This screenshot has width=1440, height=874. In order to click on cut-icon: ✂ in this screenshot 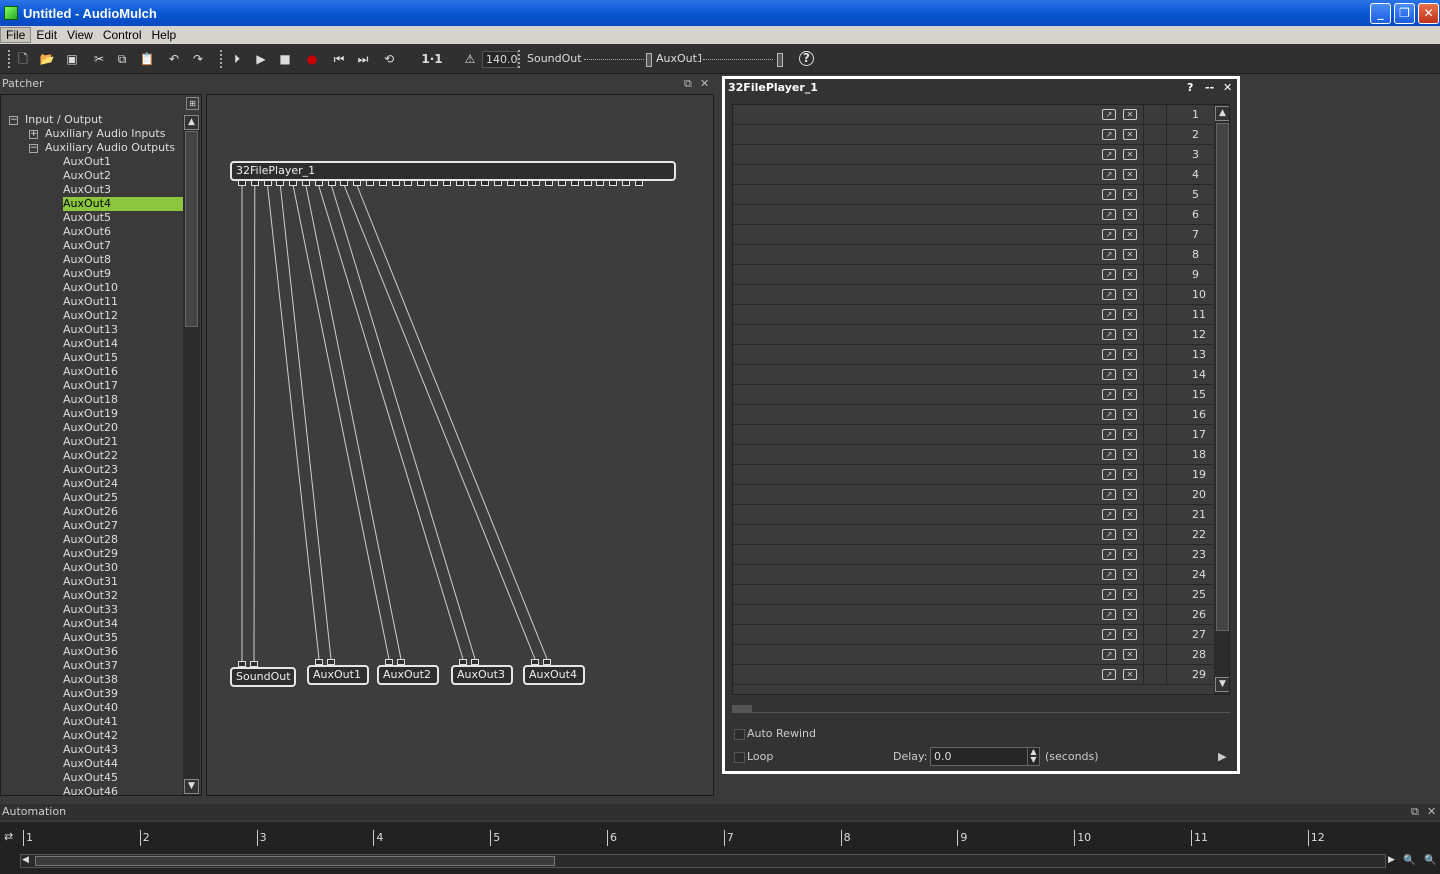, I will do `click(99, 59)`.